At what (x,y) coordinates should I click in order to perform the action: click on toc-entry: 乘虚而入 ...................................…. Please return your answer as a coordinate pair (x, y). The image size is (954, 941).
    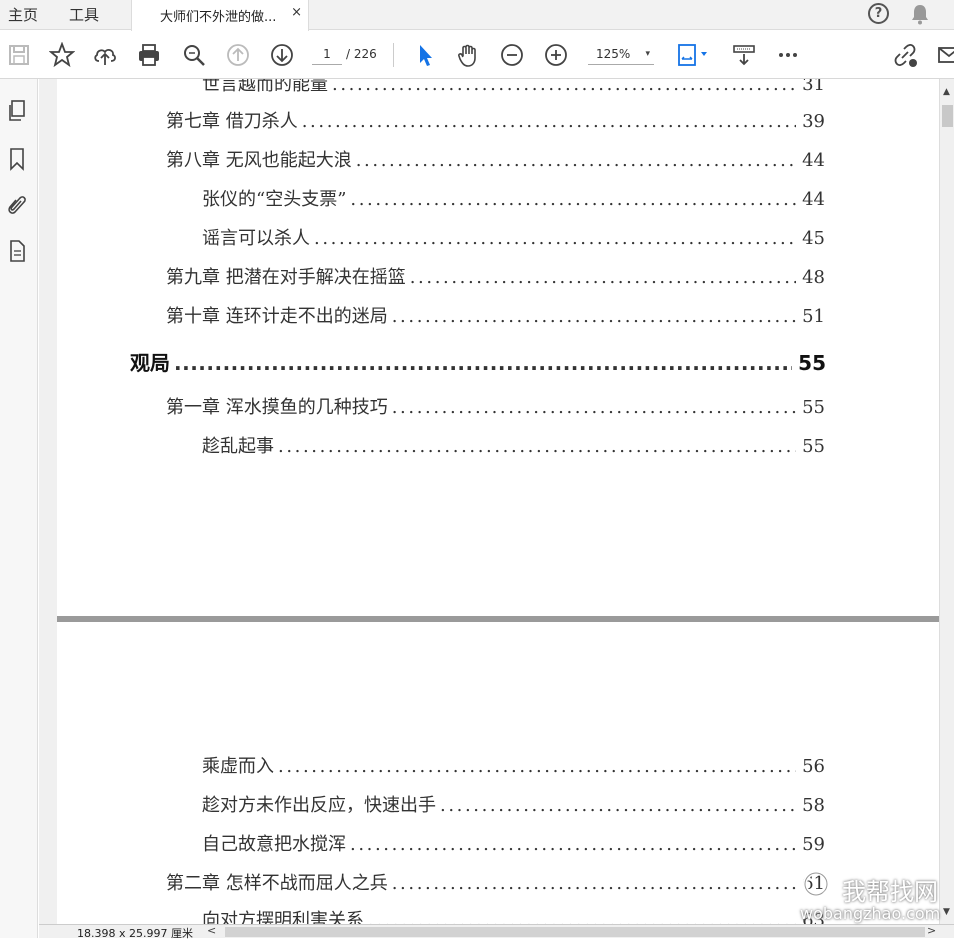
    Looking at the image, I should click on (513, 765).